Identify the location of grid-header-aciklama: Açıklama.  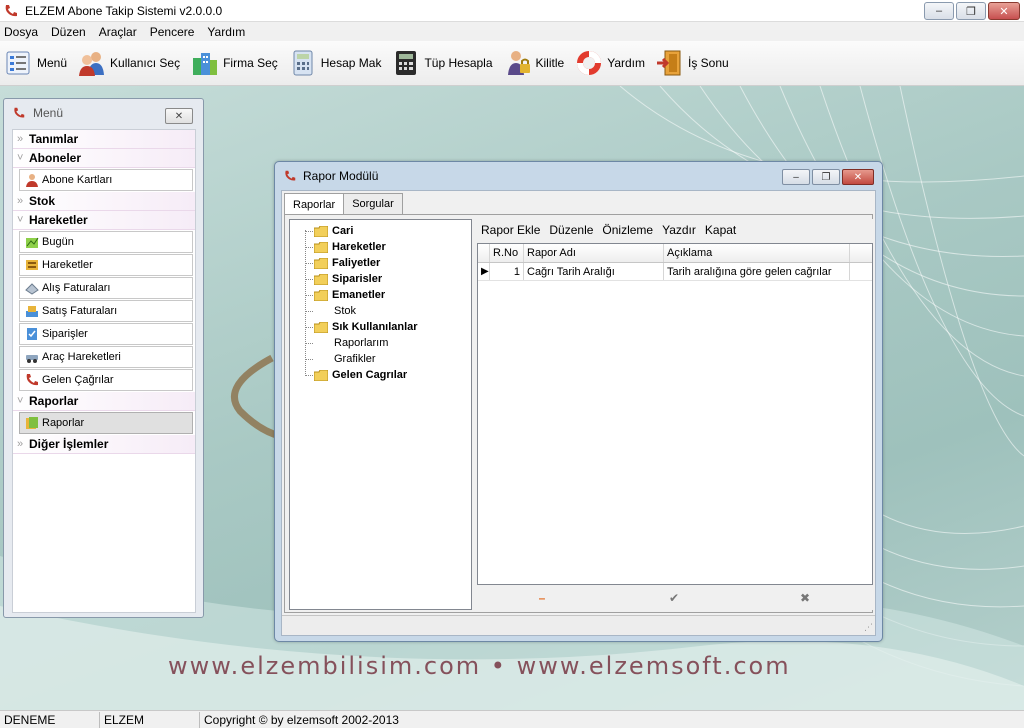
(757, 253).